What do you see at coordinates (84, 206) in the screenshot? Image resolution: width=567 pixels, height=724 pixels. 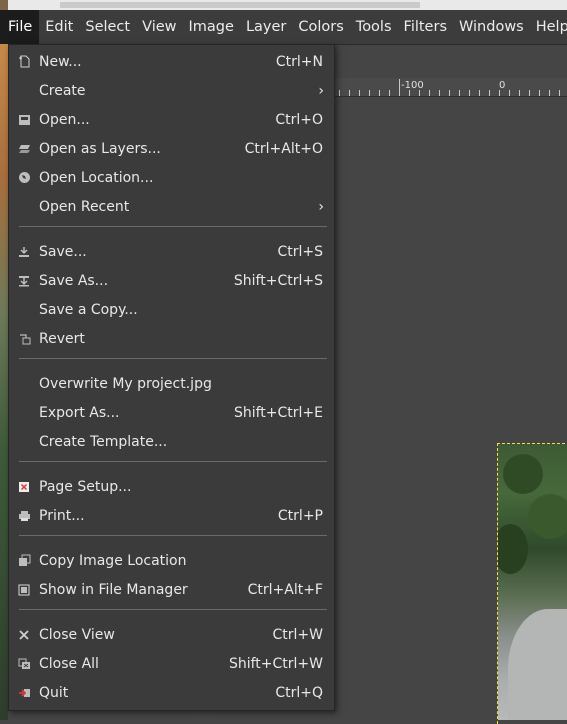 I see `menu-item-label: Open Recent` at bounding box center [84, 206].